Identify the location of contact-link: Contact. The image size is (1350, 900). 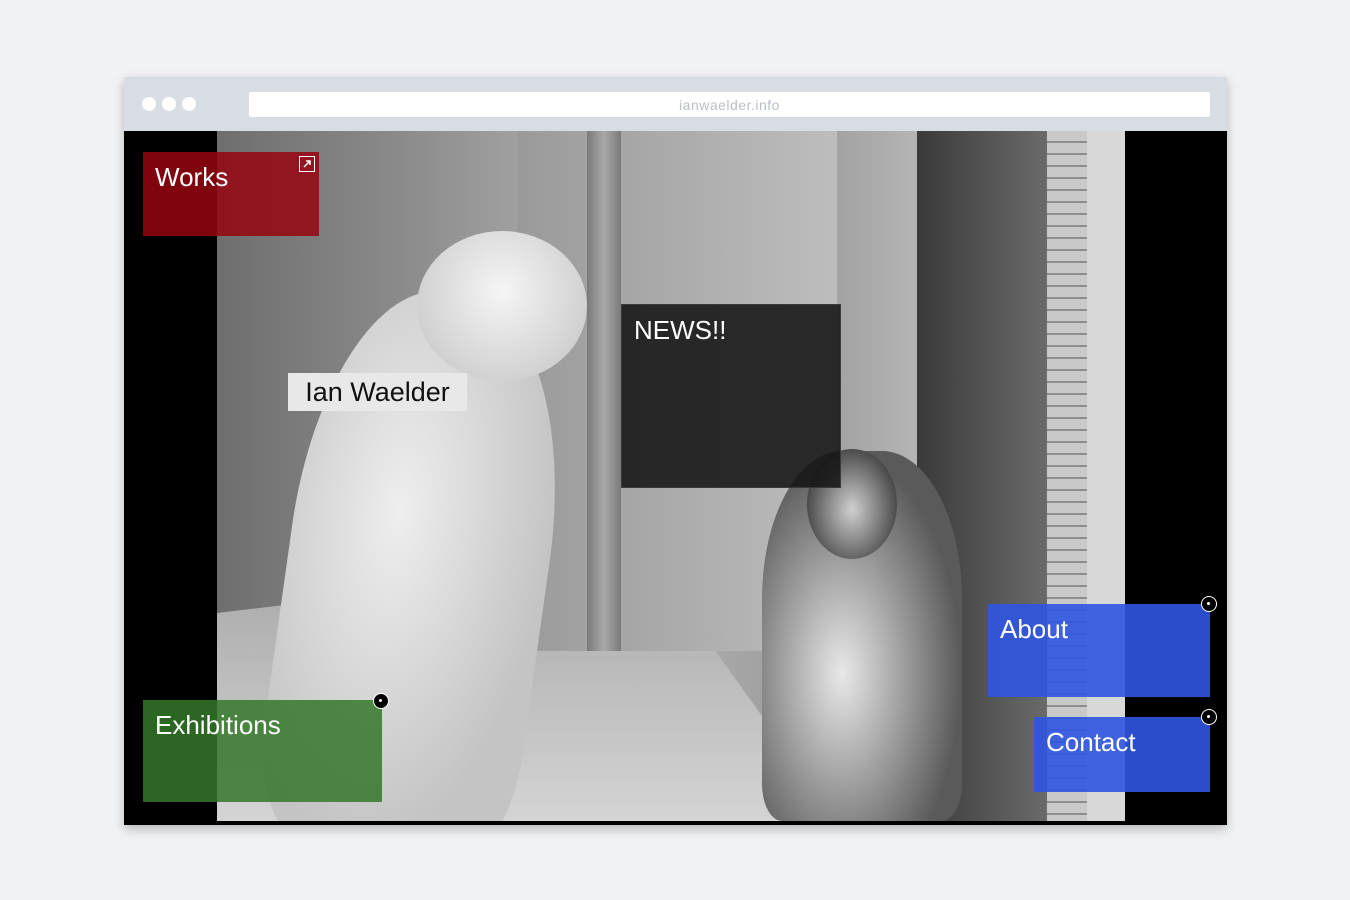
(1122, 754).